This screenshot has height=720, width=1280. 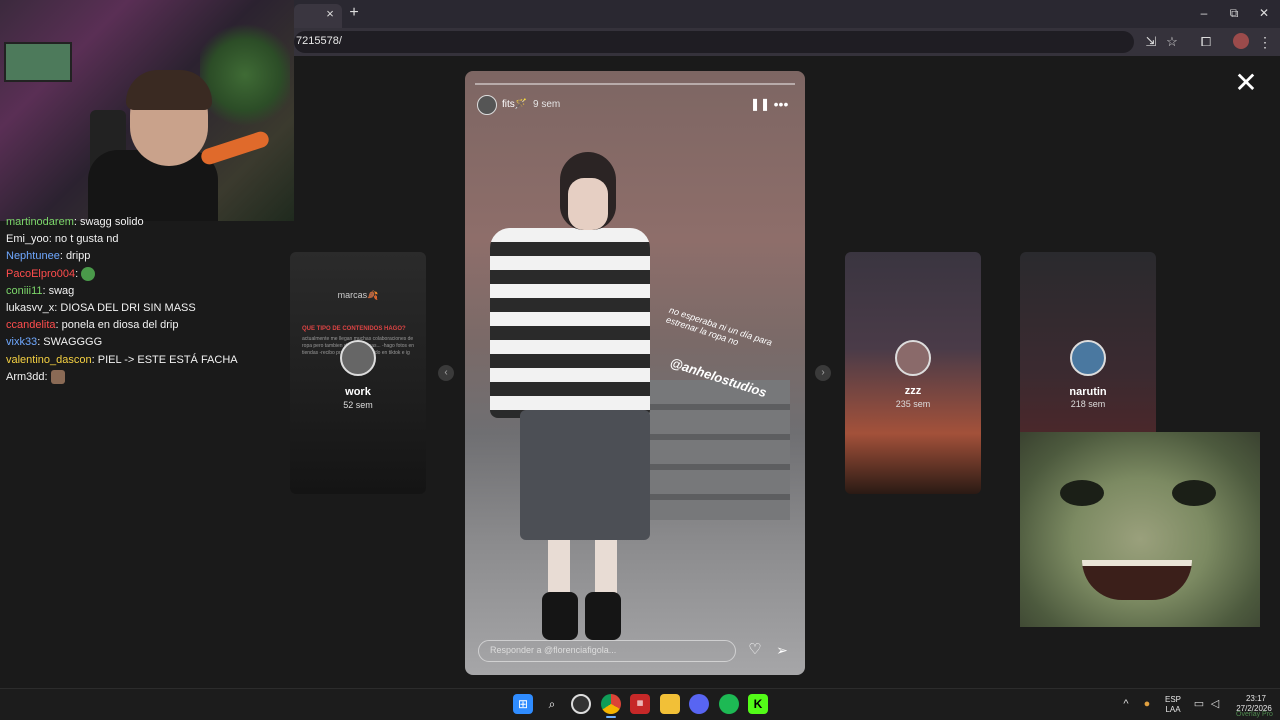 I want to click on chat-text: : no t gusta nd, so click(x=83, y=239).